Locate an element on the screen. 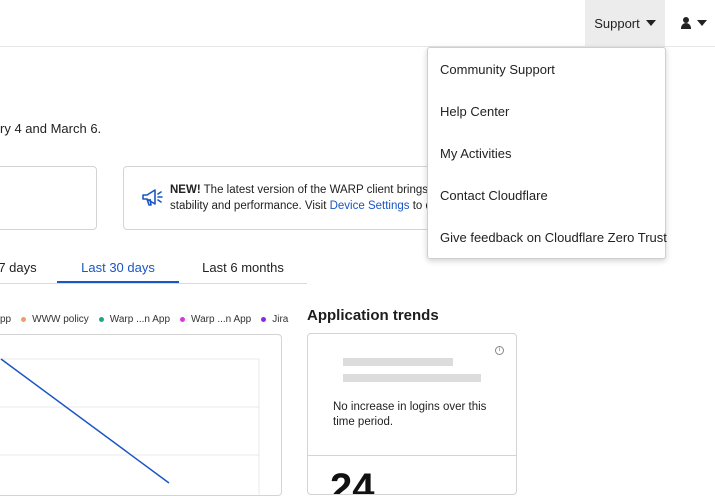 The height and width of the screenshot is (496, 715). divider is located at coordinates (412, 455).